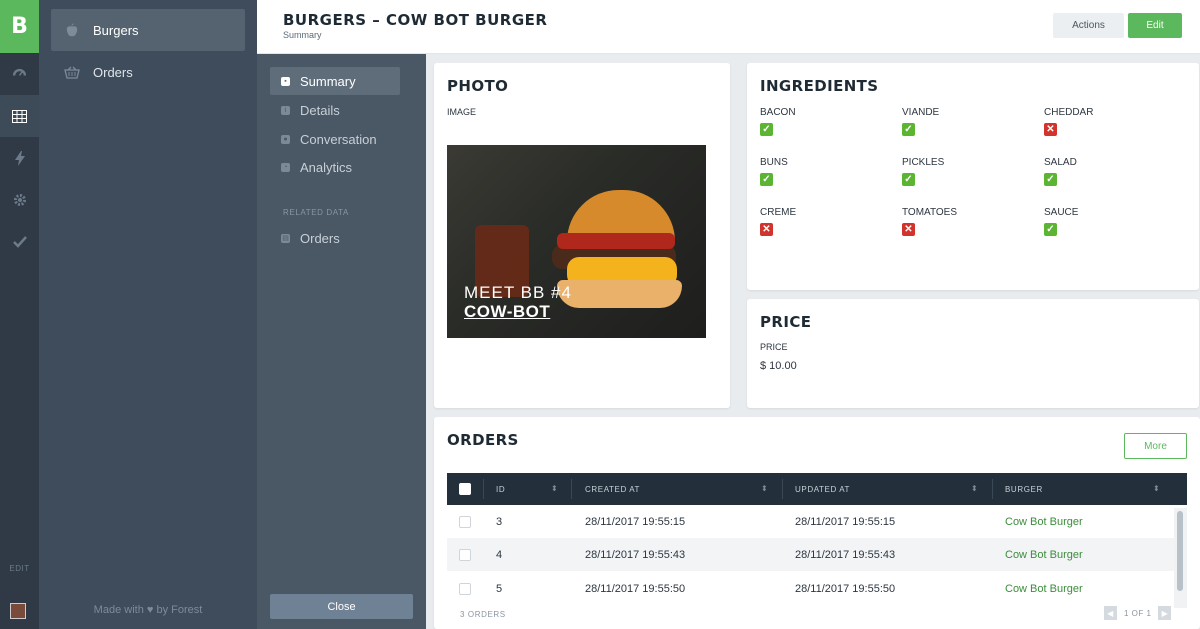  What do you see at coordinates (326, 167) in the screenshot?
I see `tab-label: Analytics` at bounding box center [326, 167].